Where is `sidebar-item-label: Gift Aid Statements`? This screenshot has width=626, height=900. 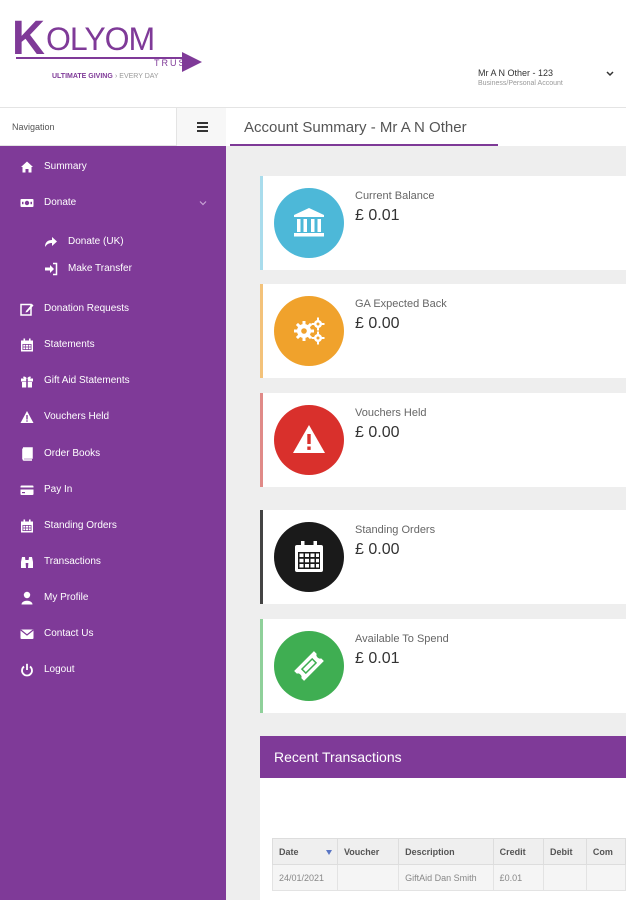
sidebar-item-label: Gift Aid Statements is located at coordinates (87, 380).